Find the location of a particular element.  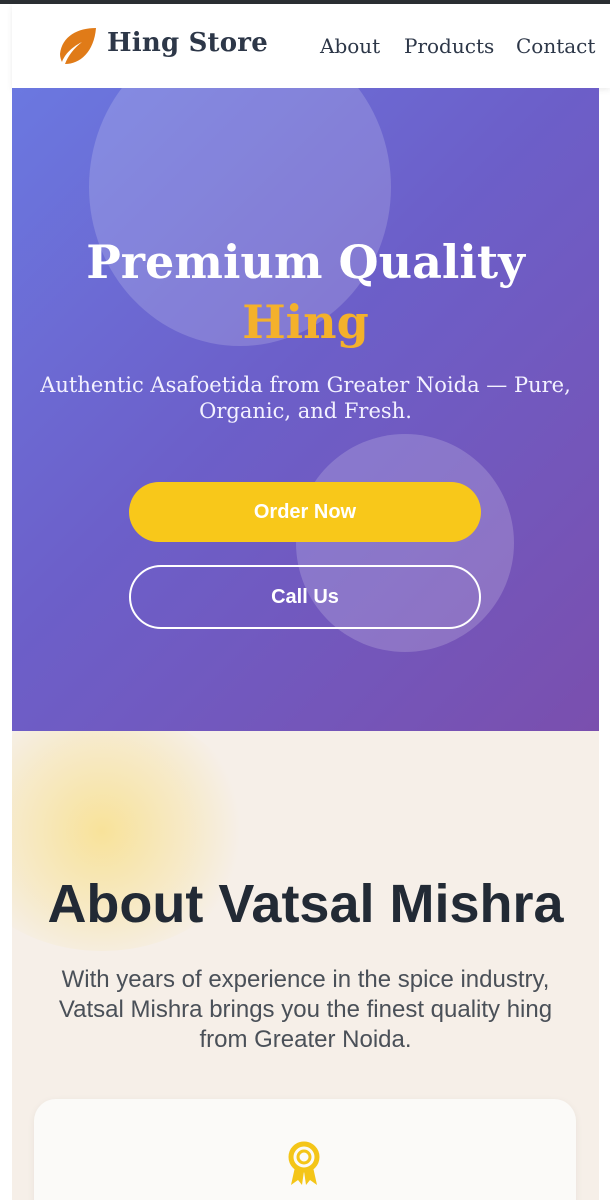

hero-title-accent: Hing is located at coordinates (305, 322).